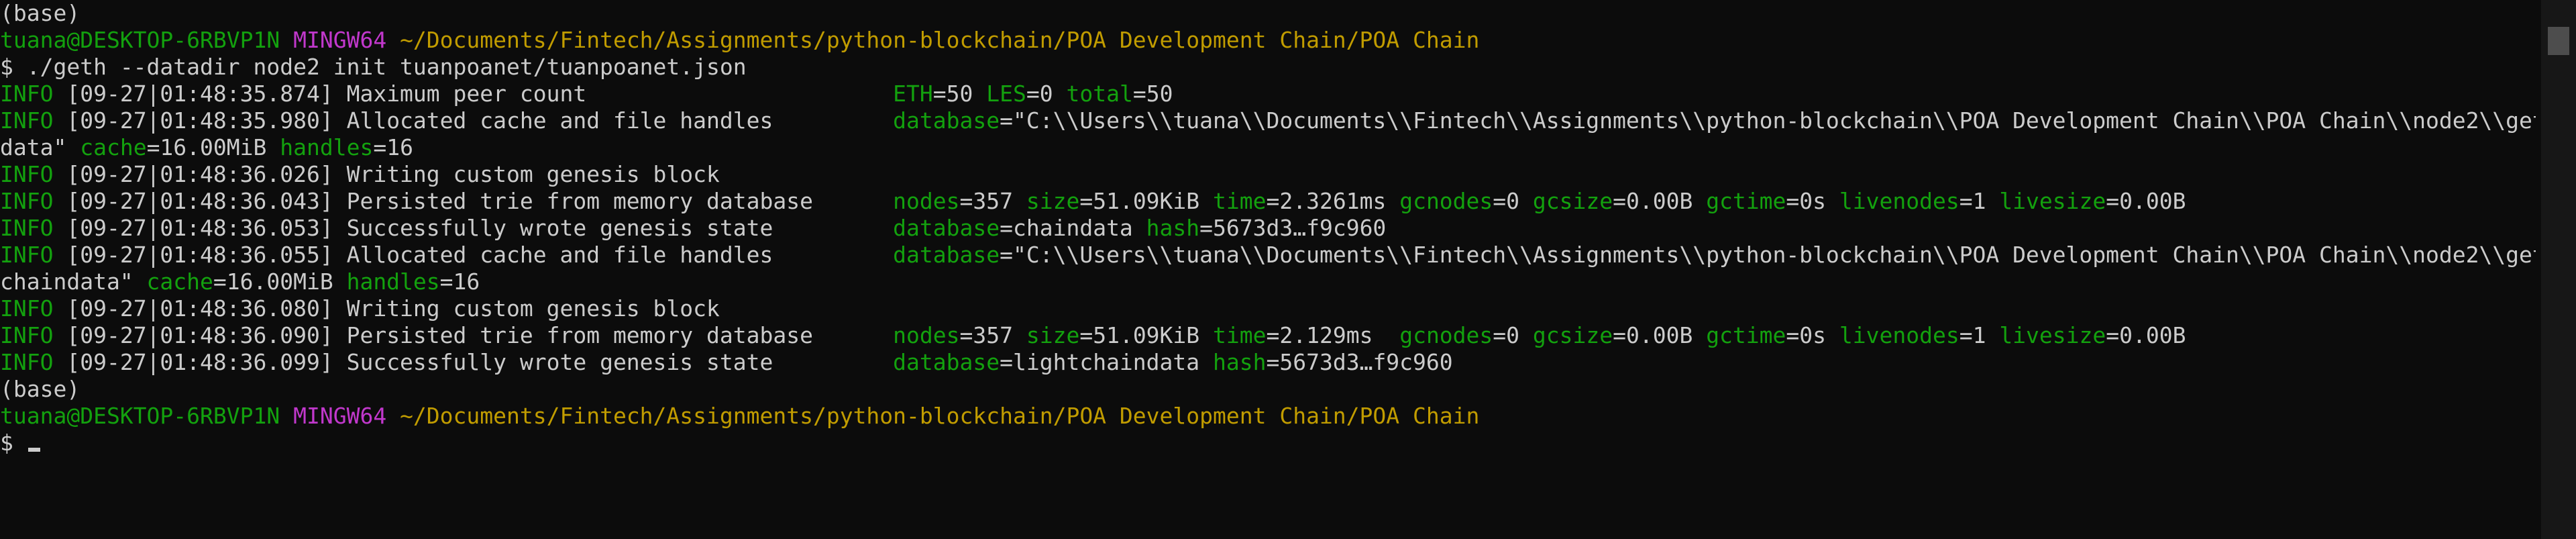 Image resolution: width=2576 pixels, height=539 pixels. I want to click on vertical-scrollbar, so click(2558, 269).